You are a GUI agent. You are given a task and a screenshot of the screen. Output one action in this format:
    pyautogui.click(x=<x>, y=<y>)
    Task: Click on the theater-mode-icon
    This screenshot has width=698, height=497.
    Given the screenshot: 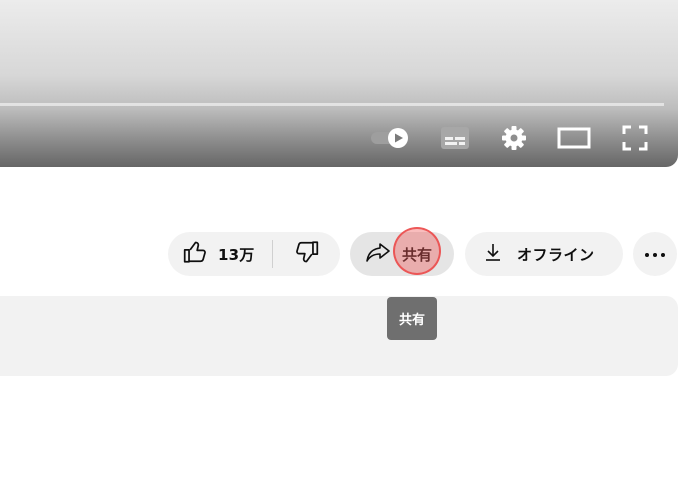 What is the action you would take?
    pyautogui.click(x=574, y=138)
    